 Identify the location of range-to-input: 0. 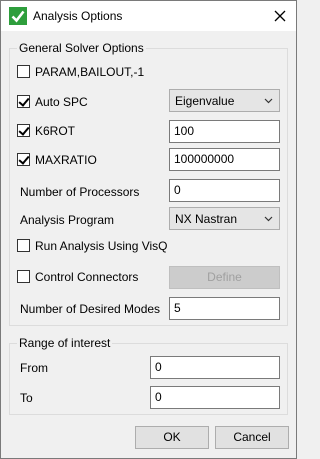
(215, 397).